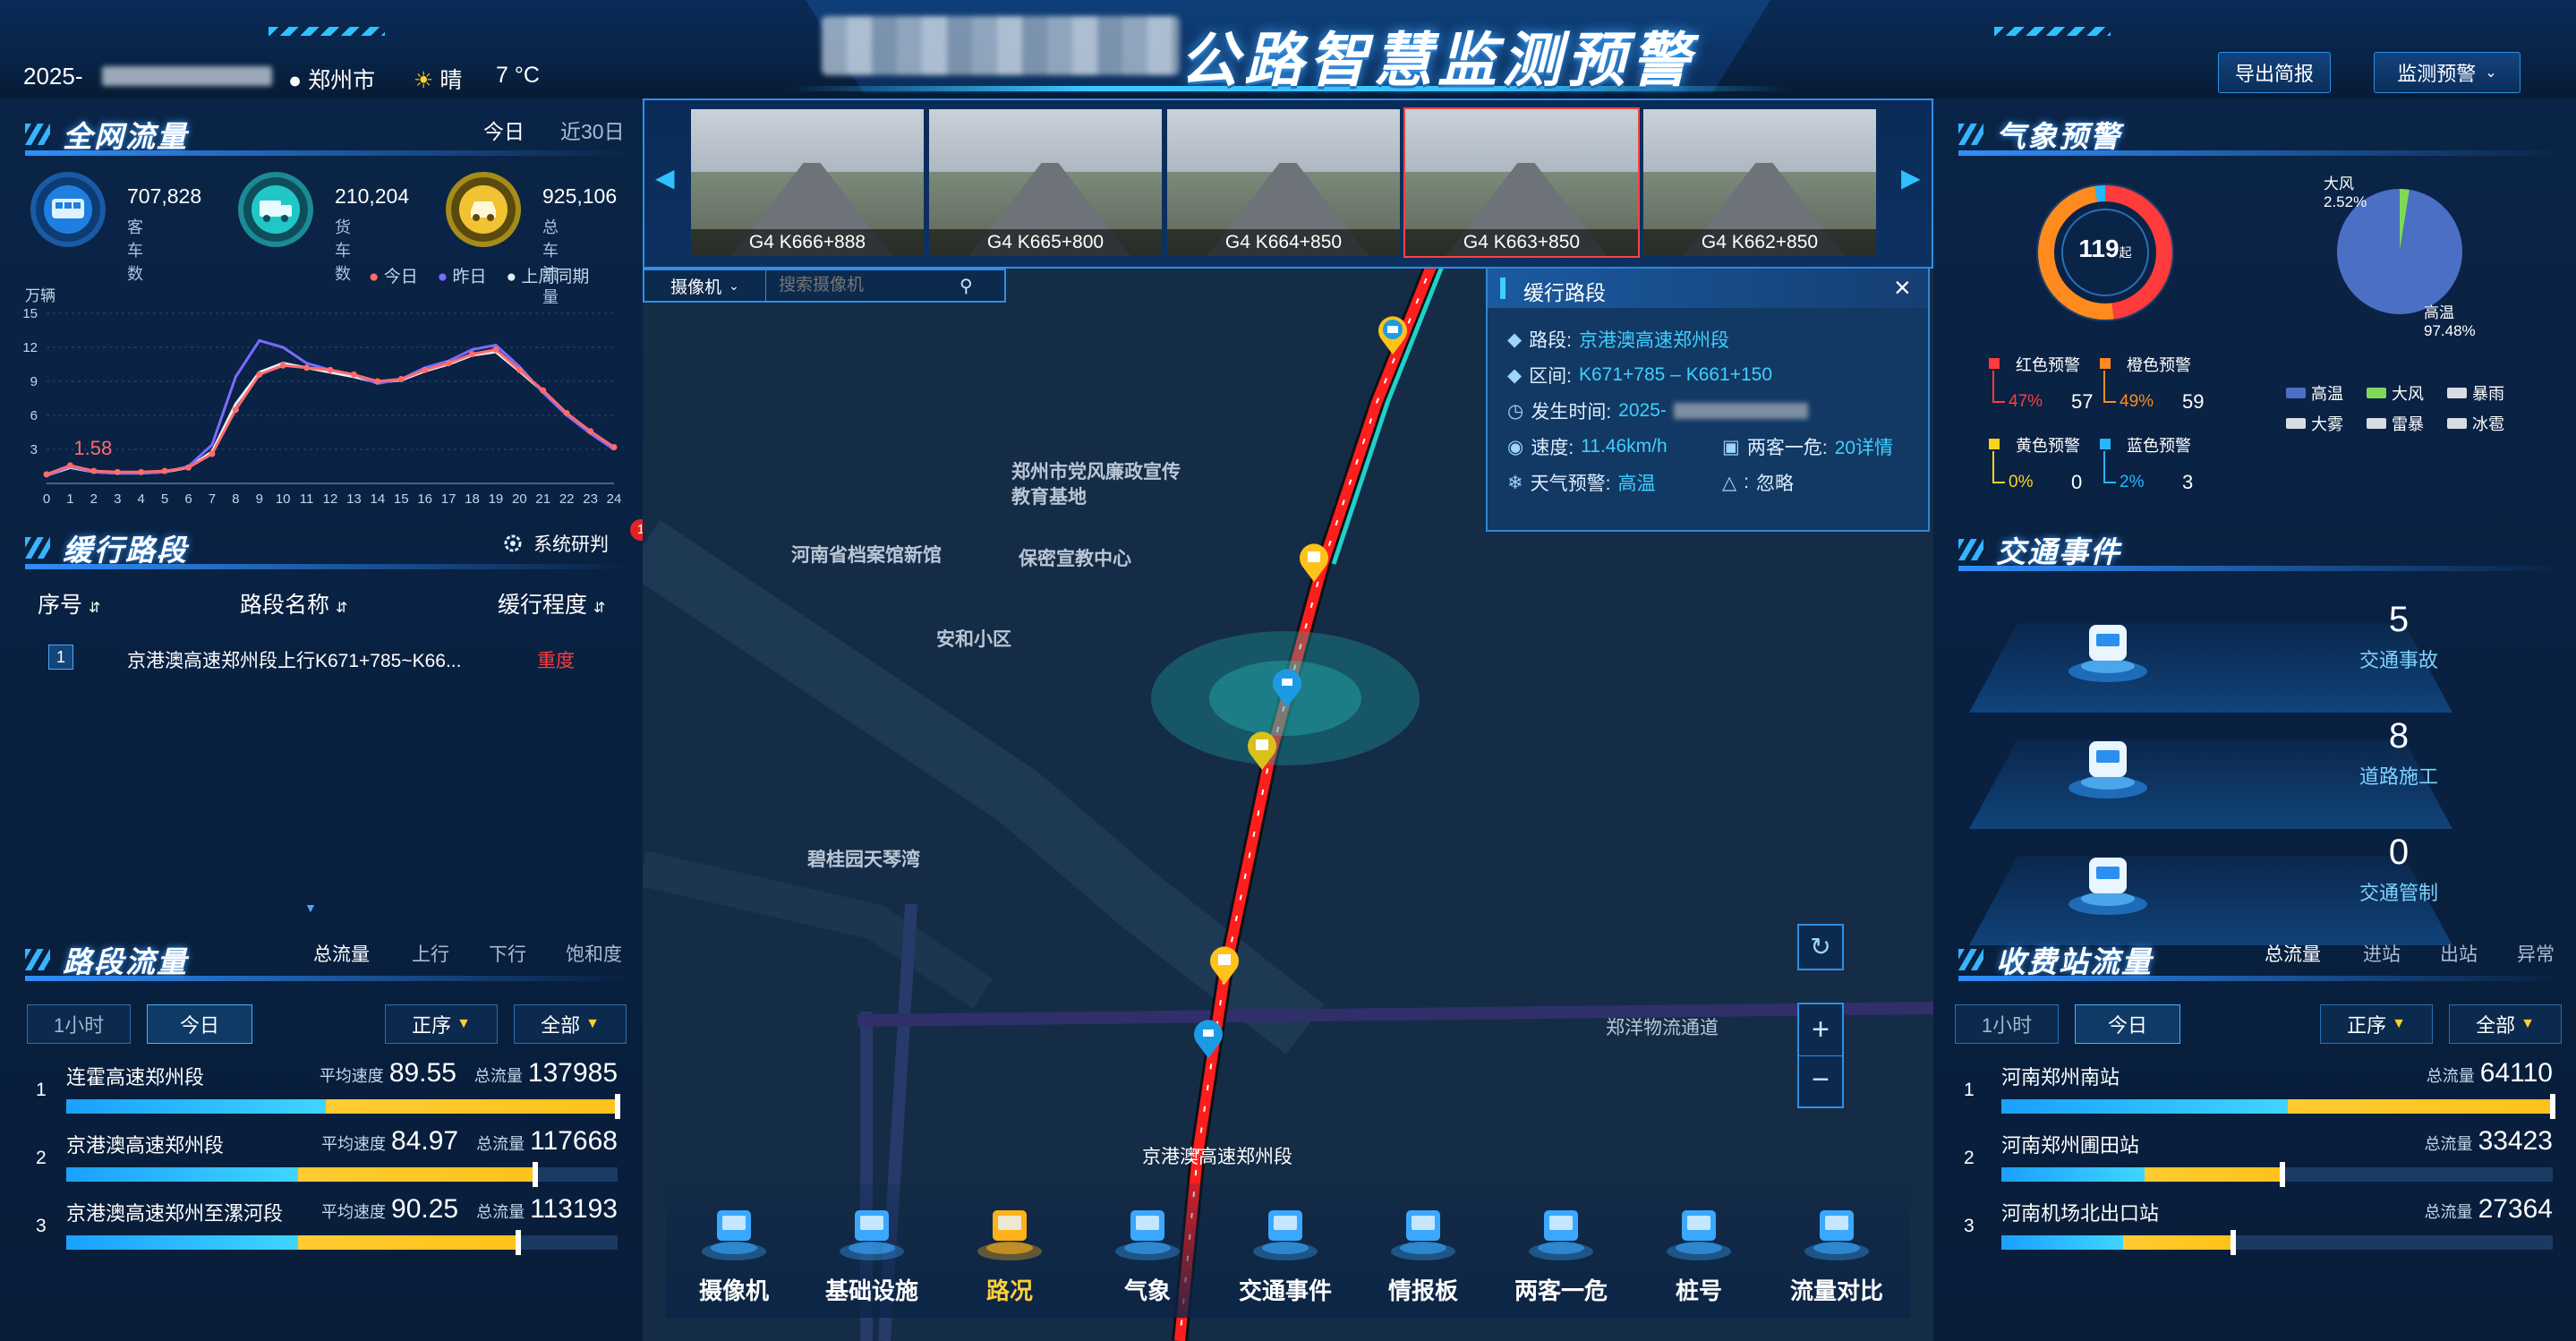 Image resolution: width=2576 pixels, height=1341 pixels. I want to click on tool-infrastructure: 基础设施, so click(871, 1254).